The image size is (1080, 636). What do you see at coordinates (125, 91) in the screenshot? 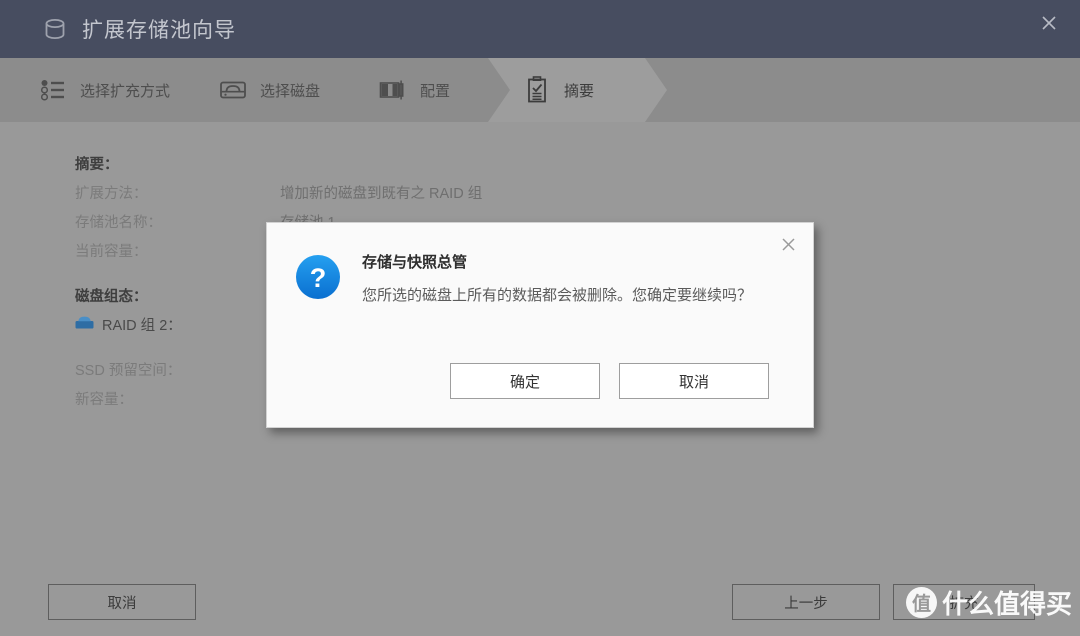
I see `step-label: 选择扩充方式` at bounding box center [125, 91].